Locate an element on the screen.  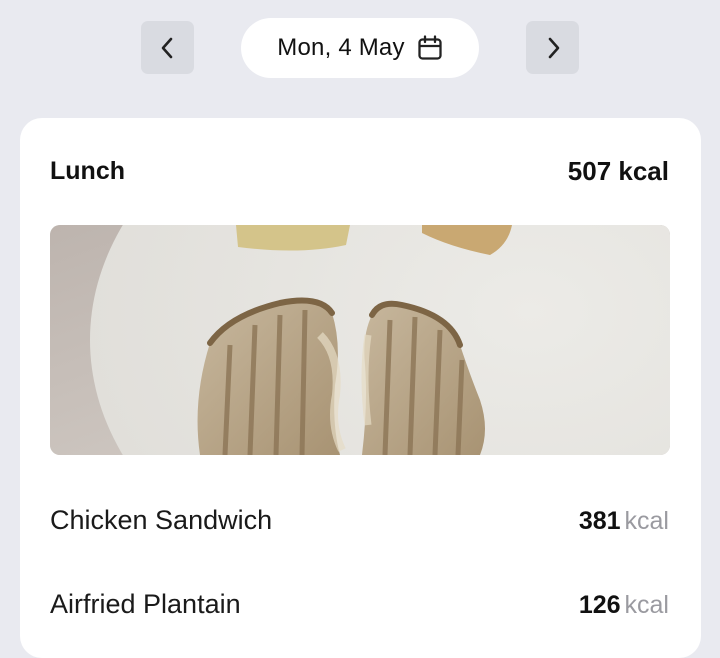
calendar-icon is located at coordinates (430, 48).